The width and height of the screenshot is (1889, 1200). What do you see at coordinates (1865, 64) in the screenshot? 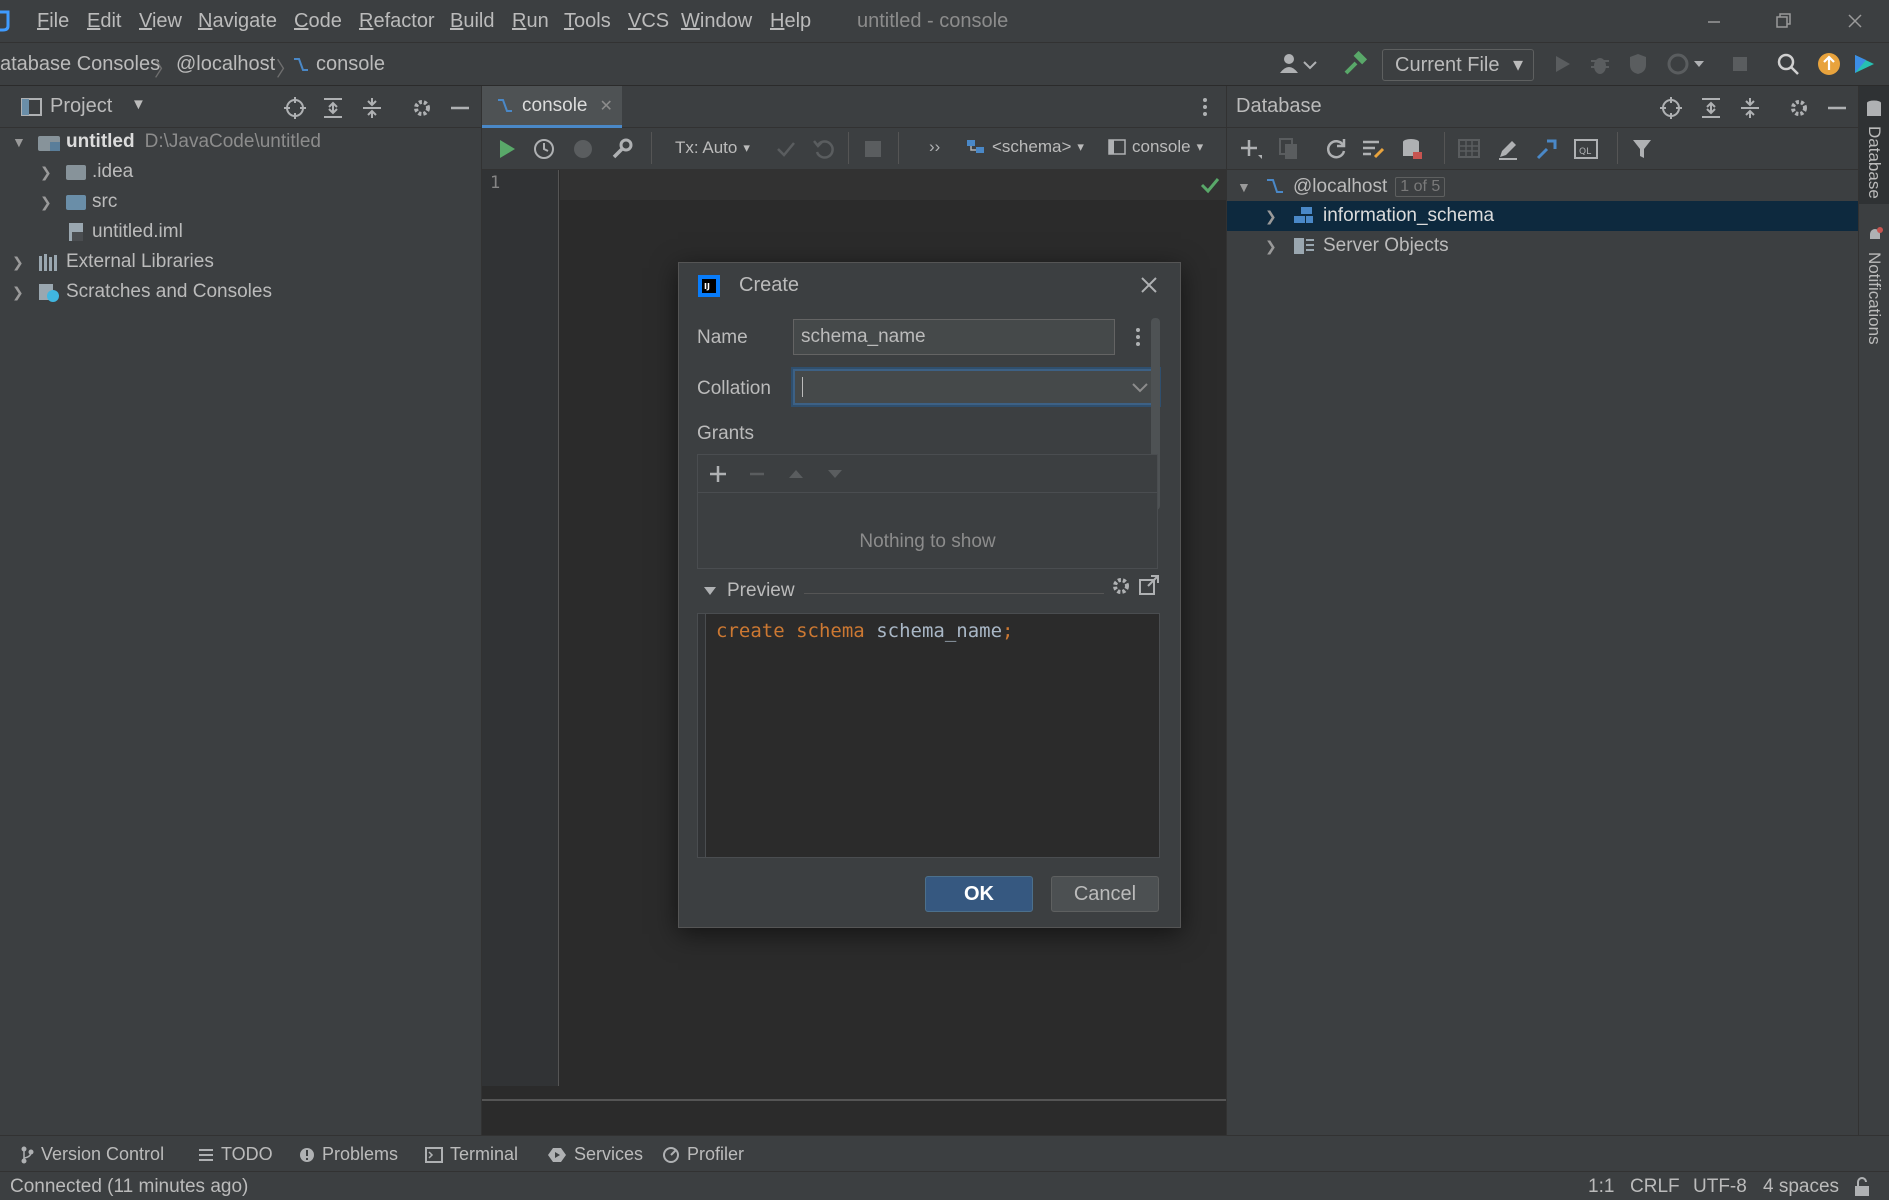
I see `jetbrains-toolbox-icon` at bounding box center [1865, 64].